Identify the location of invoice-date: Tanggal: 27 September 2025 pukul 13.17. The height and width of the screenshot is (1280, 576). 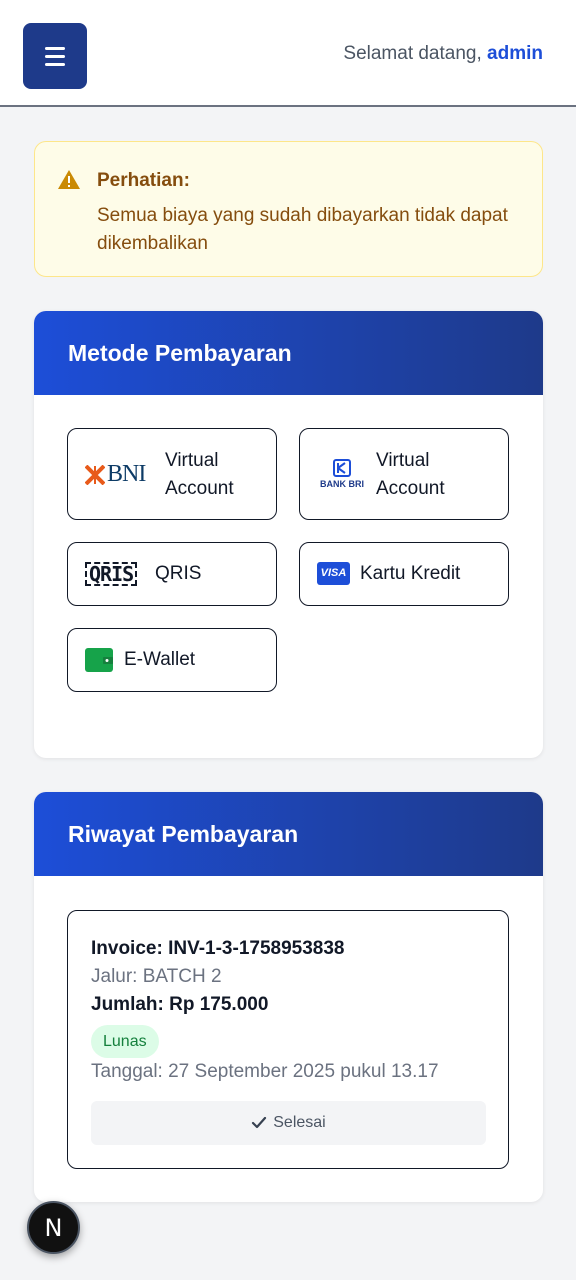
(265, 1071).